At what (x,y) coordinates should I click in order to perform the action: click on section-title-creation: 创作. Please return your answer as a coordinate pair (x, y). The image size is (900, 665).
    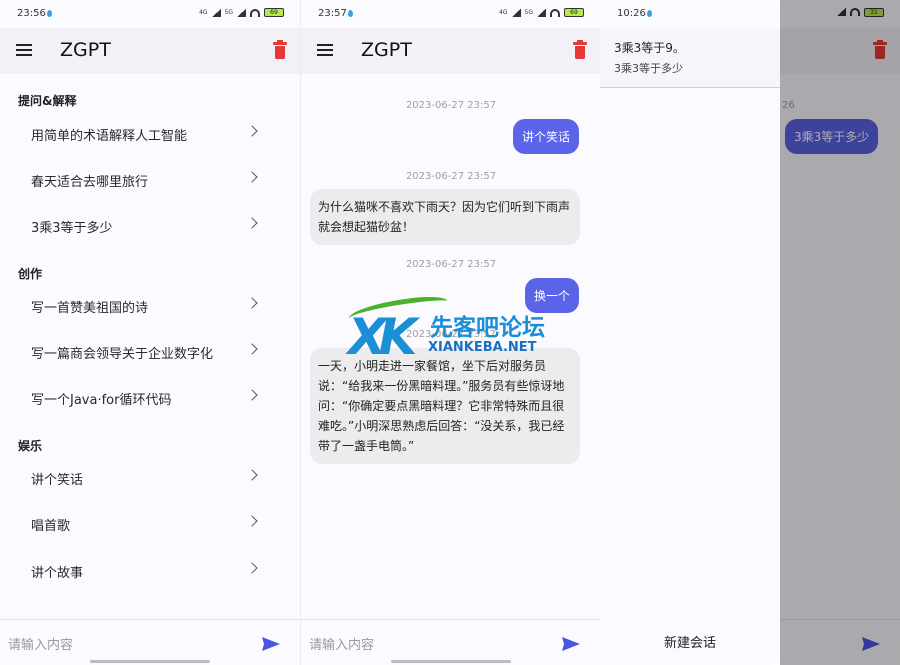
    Looking at the image, I should click on (30, 274).